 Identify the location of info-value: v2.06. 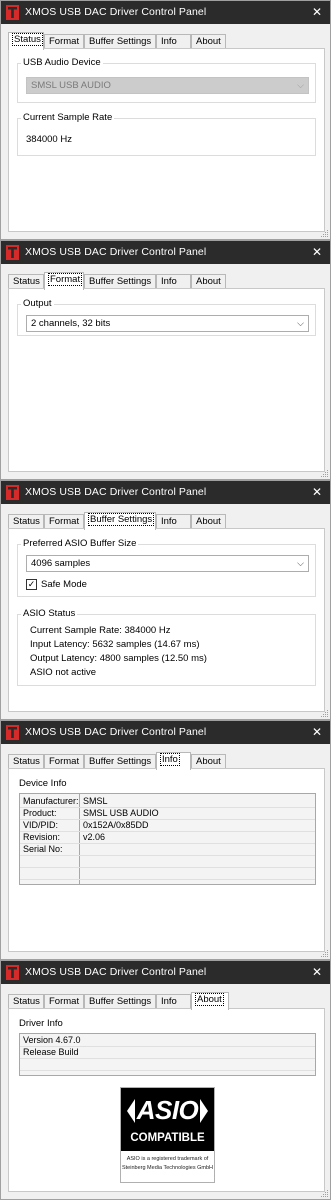
(94, 837).